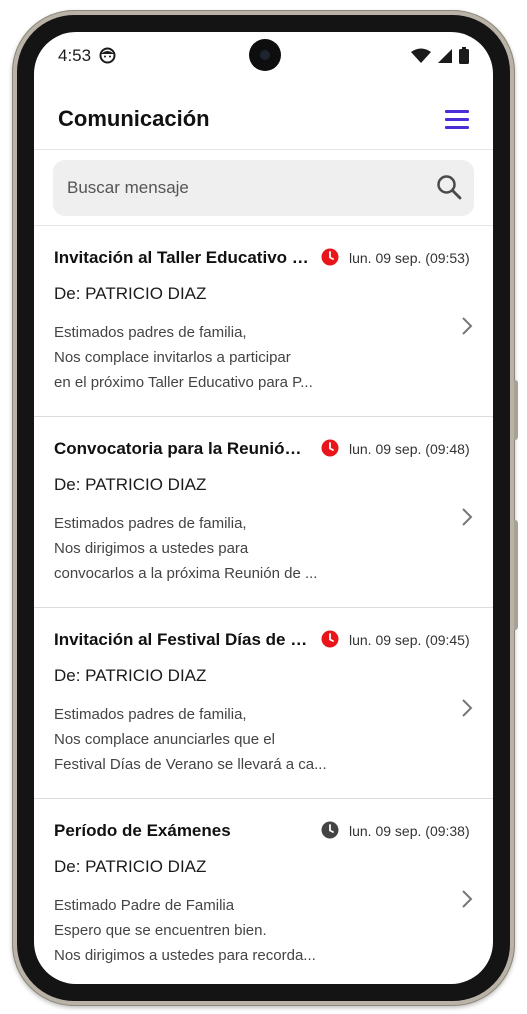 Image resolution: width=527 pixels, height=1014 pixels. Describe the element at coordinates (445, 55) in the screenshot. I see `signal-icon` at that location.